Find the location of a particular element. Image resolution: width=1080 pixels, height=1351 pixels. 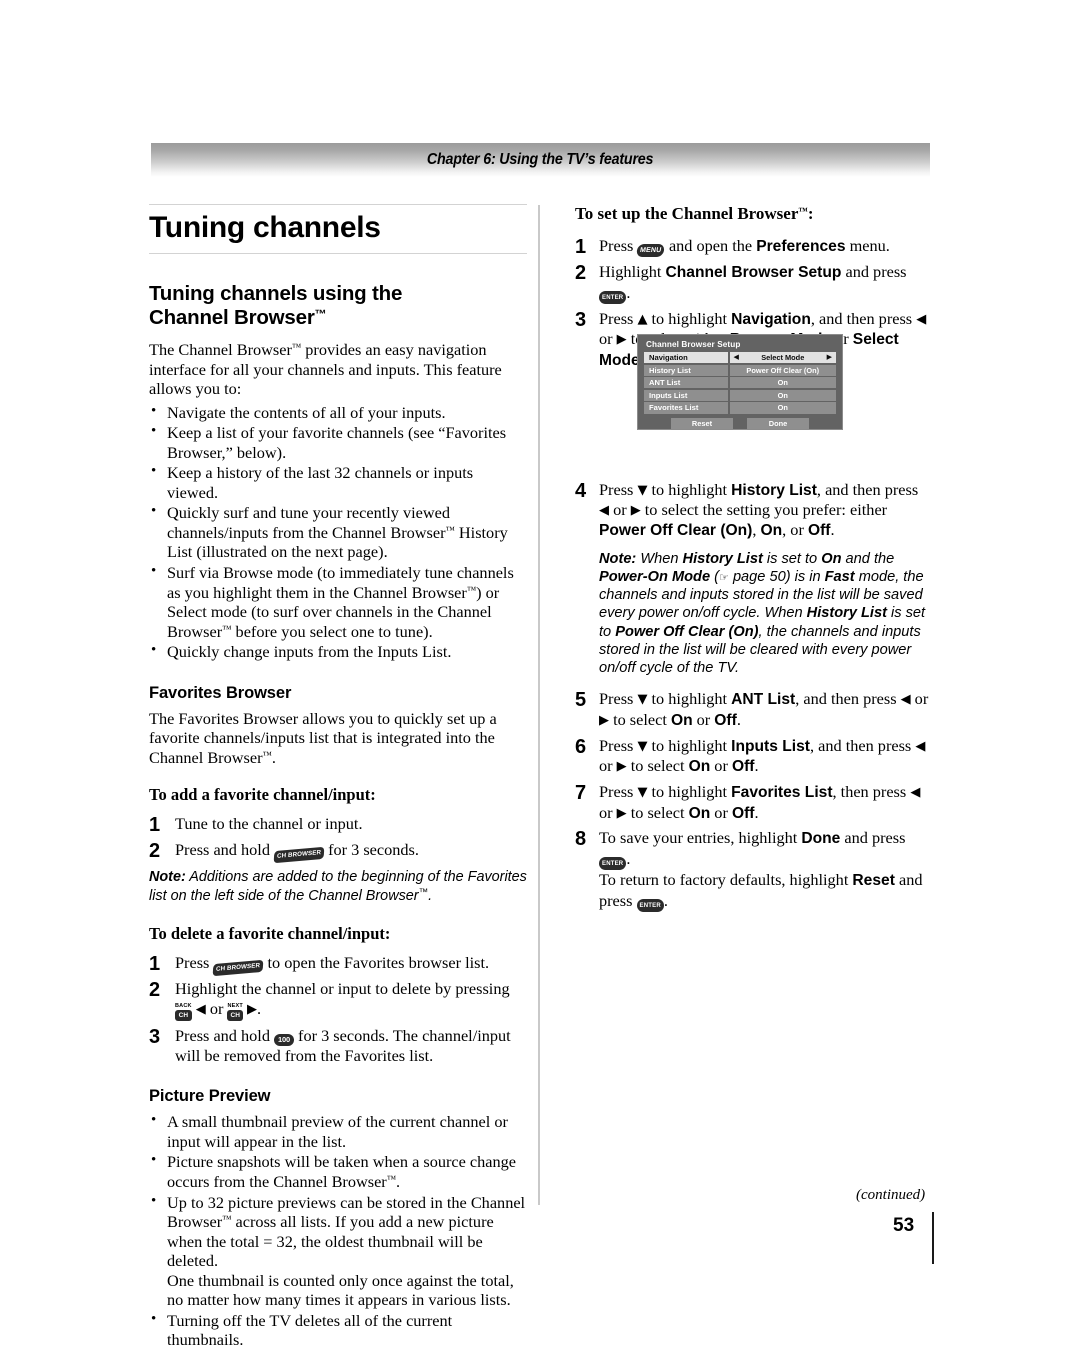

tv-menu-row-history-list: History List Power Off Clear (On) is located at coordinates (740, 370).